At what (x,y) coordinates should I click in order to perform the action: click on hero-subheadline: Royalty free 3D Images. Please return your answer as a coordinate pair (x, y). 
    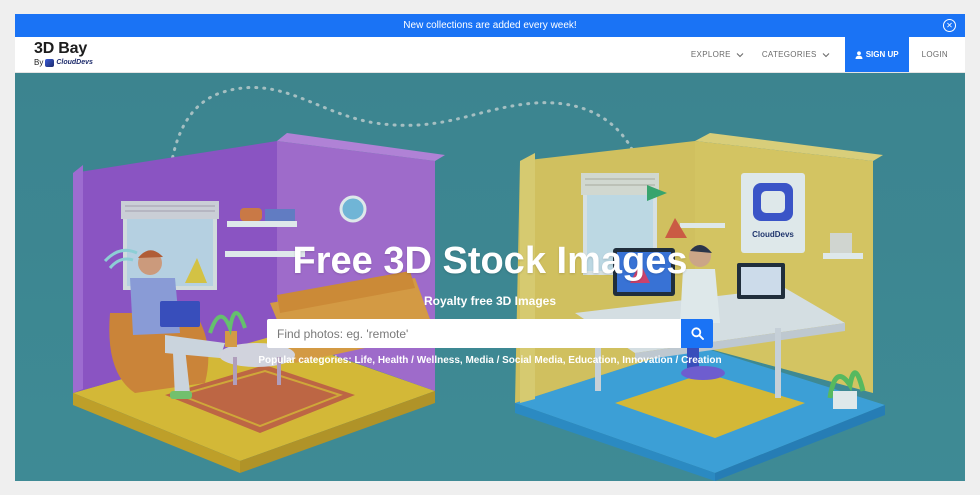
    Looking at the image, I should click on (490, 301).